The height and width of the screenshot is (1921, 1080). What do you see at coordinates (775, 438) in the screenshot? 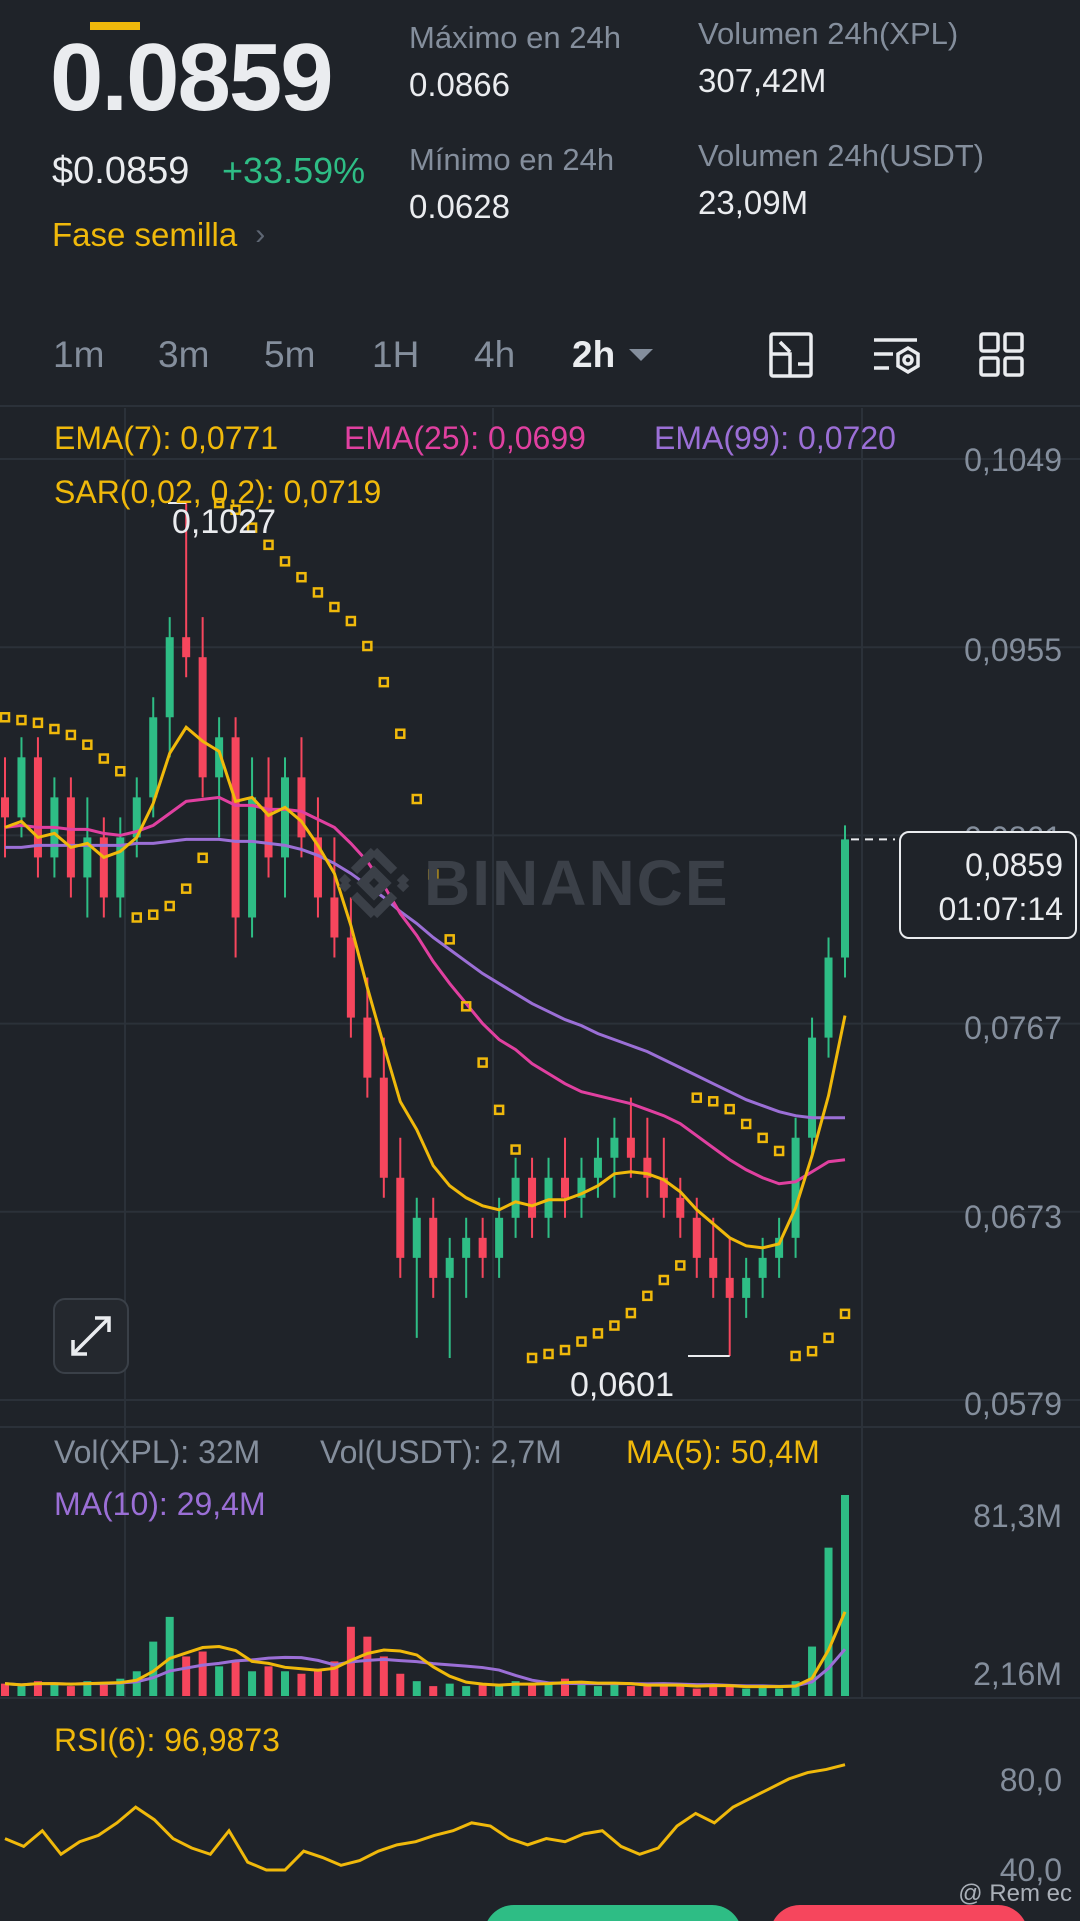
I see `legend-ema99: EMA(99): 0,0720` at bounding box center [775, 438].